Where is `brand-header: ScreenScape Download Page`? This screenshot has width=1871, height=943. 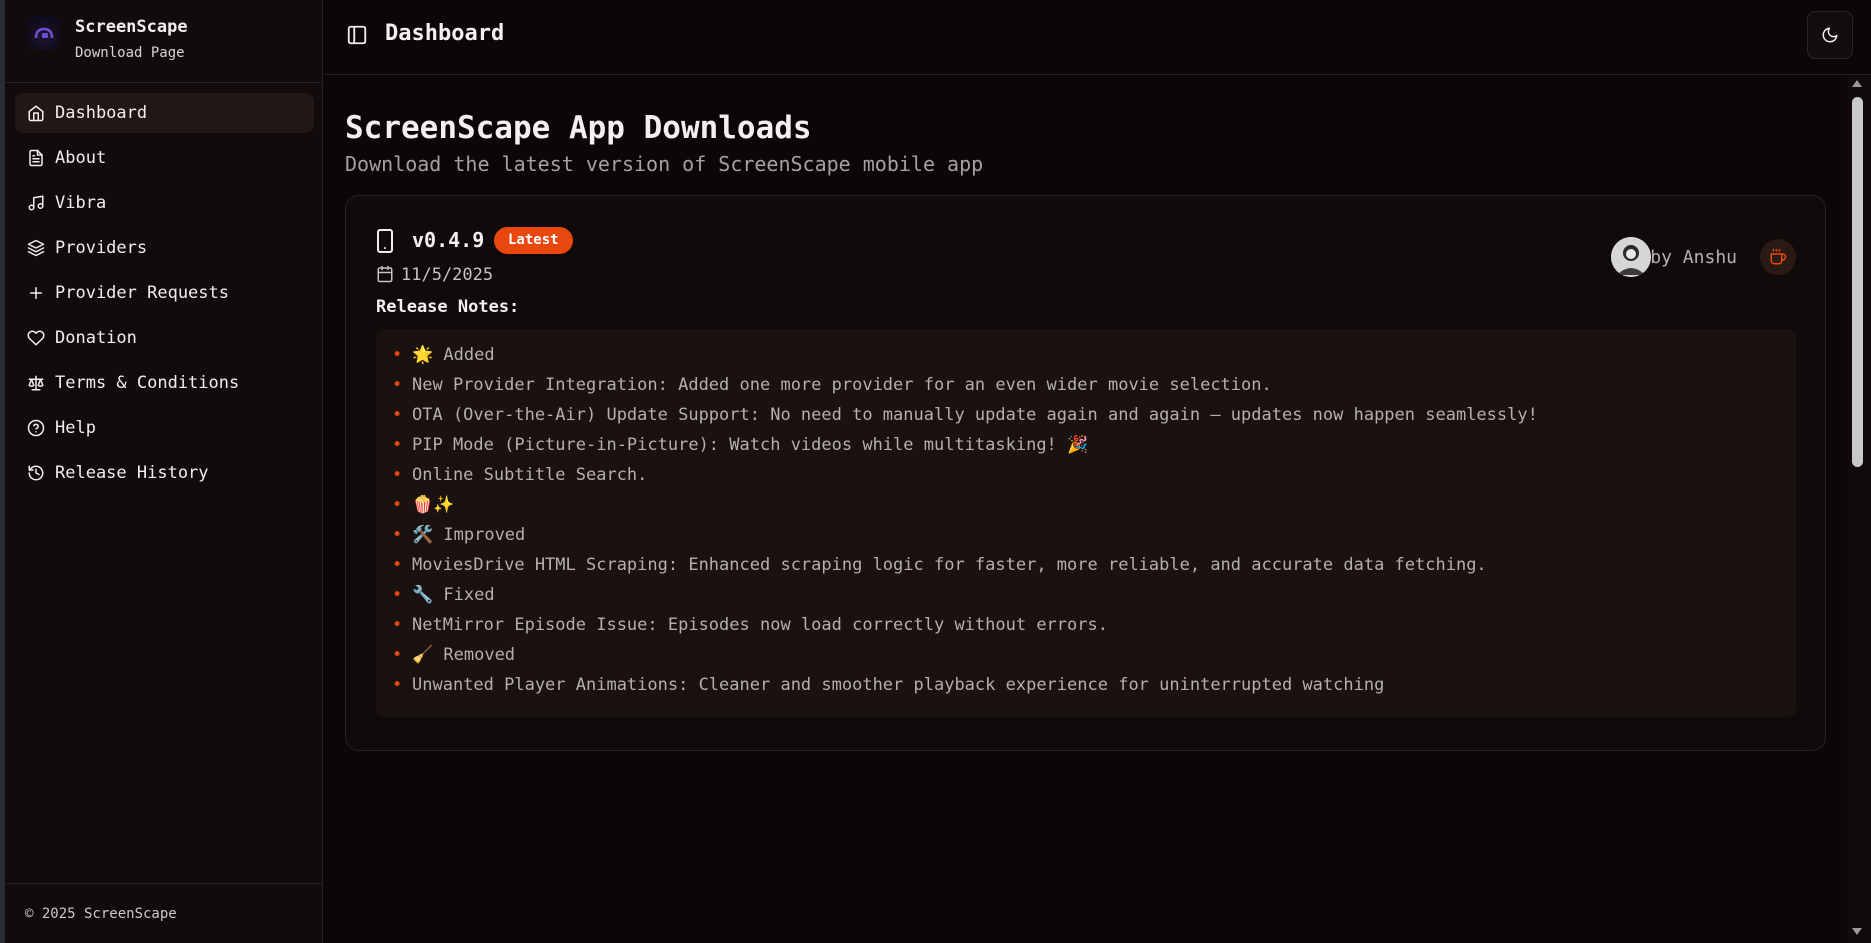 brand-header: ScreenScape Download Page is located at coordinates (163, 41).